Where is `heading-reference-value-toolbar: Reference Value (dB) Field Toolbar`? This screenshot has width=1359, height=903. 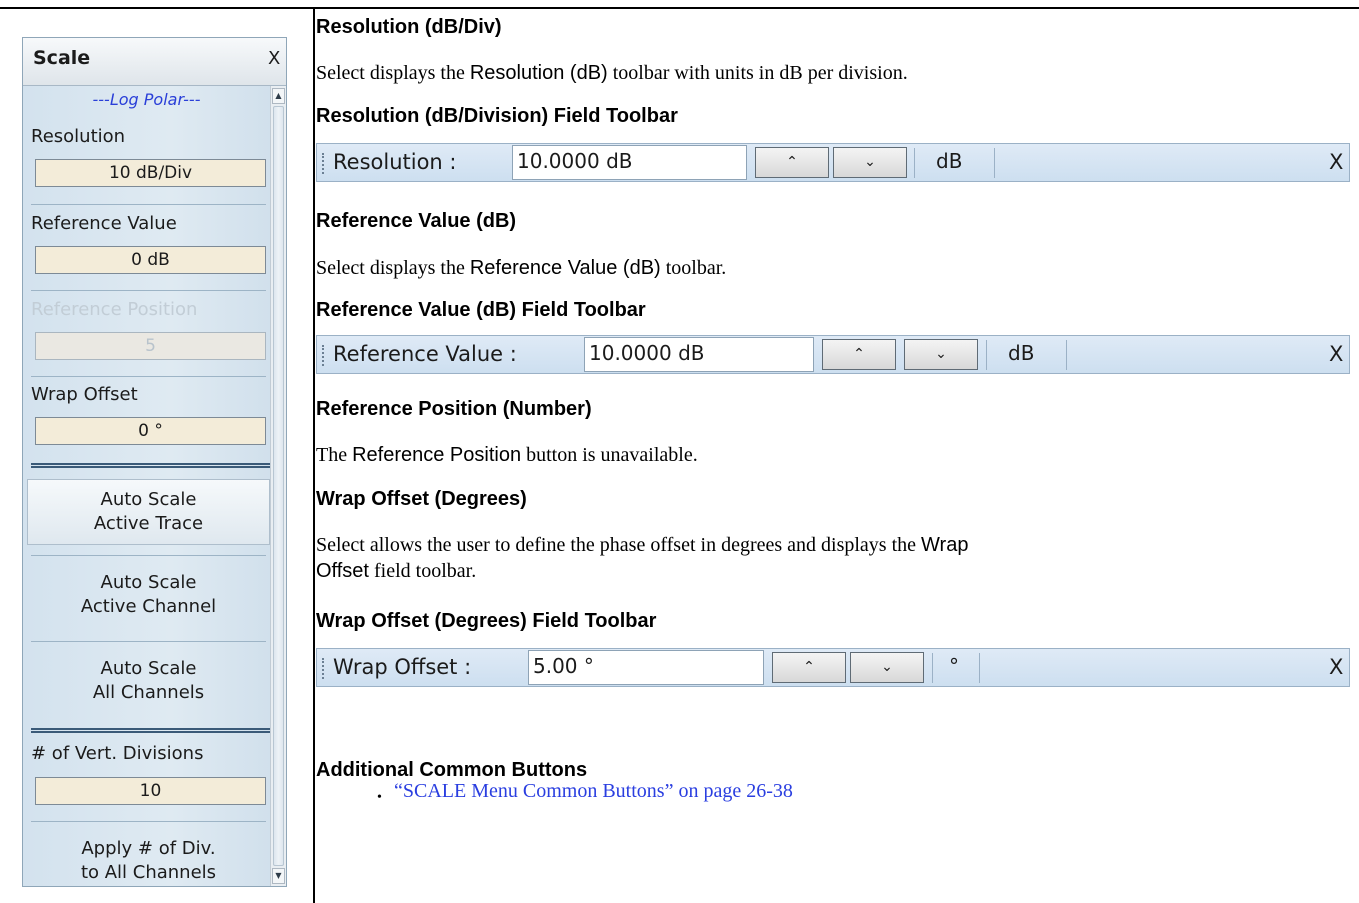
heading-reference-value-toolbar: Reference Value (dB) Field Toolbar is located at coordinates (481, 310).